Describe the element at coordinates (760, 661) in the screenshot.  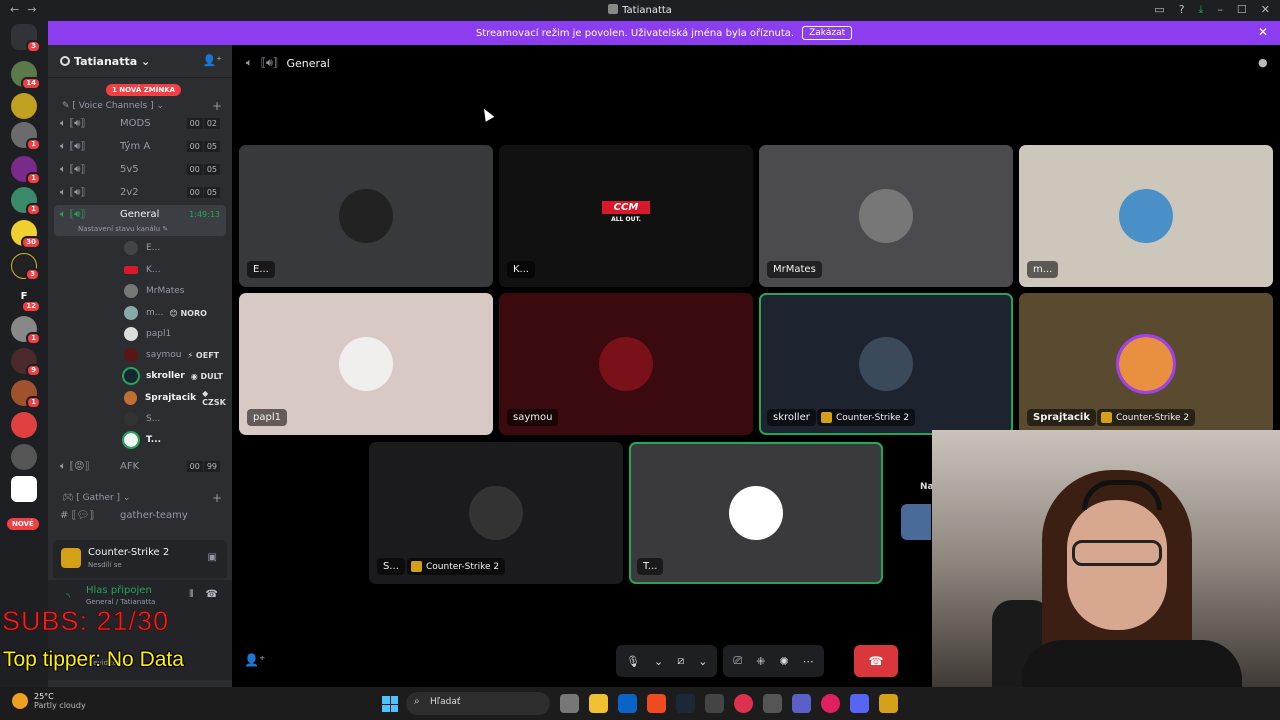
I see `activities-icon: ⁜` at that location.